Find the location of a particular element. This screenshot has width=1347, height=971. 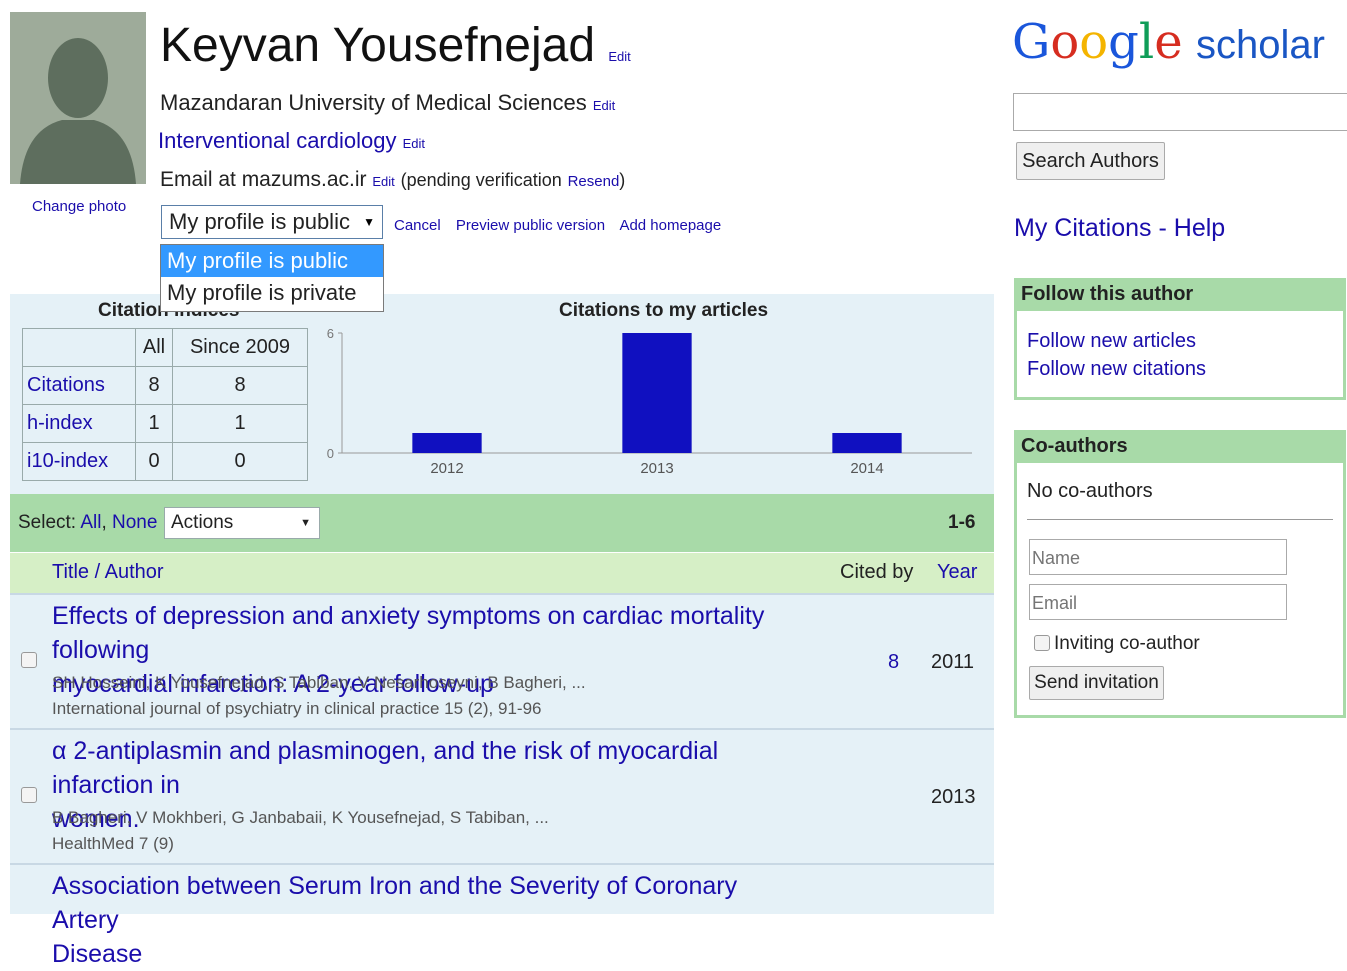

table-row: i10-index 0 0 is located at coordinates (165, 461).